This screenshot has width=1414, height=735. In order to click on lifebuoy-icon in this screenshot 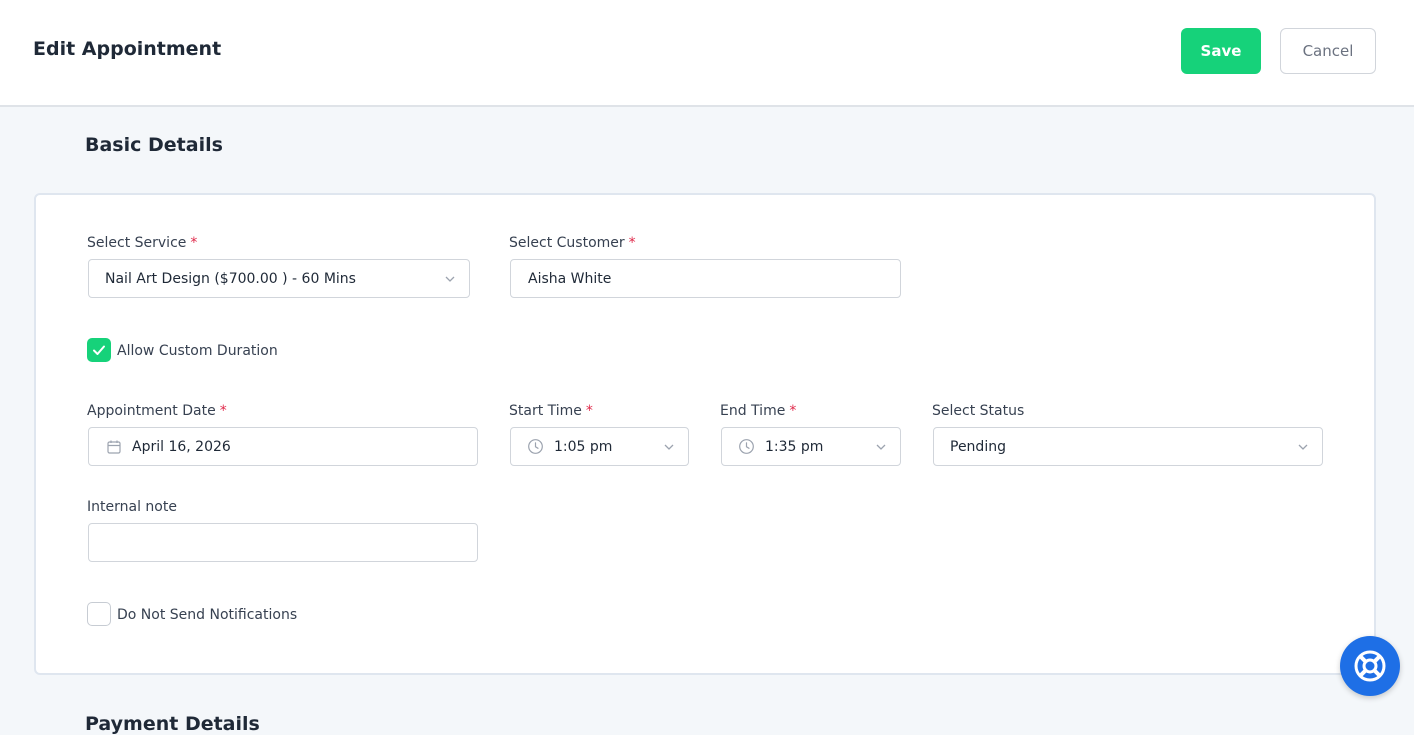, I will do `click(1370, 666)`.